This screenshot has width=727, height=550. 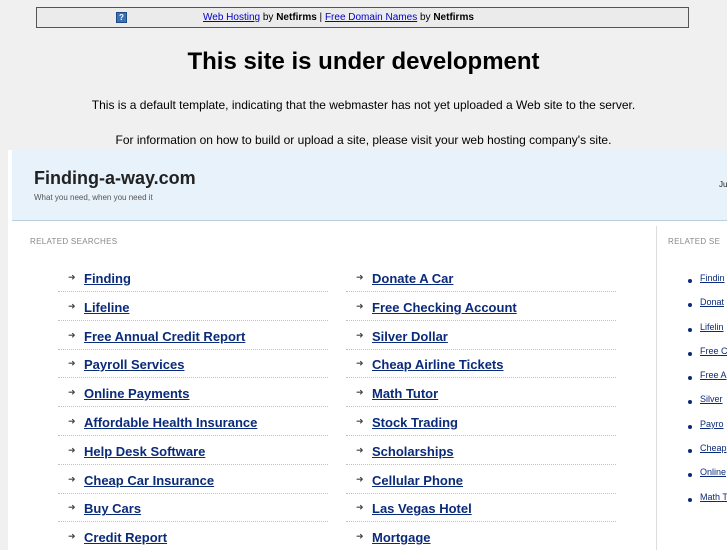 I want to click on list-item: ➜ Stock Trading, so click(x=481, y=422).